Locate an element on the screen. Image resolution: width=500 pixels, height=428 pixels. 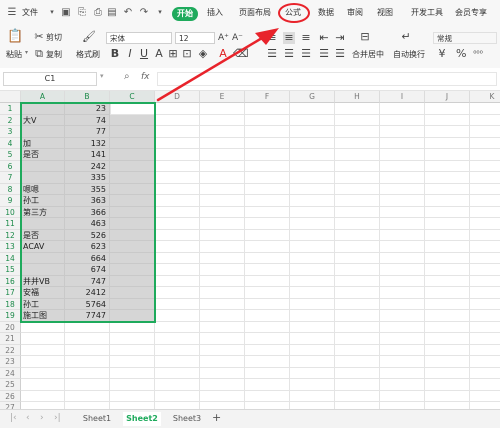
cell-c15 is located at coordinates (132, 270).